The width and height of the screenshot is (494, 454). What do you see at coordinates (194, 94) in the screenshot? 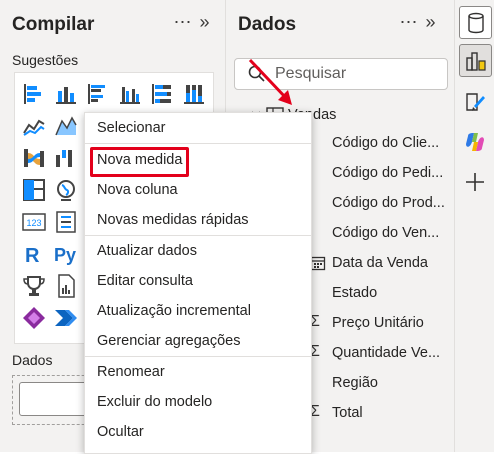
I see `100-stacked-column-chart-icon` at bounding box center [194, 94].